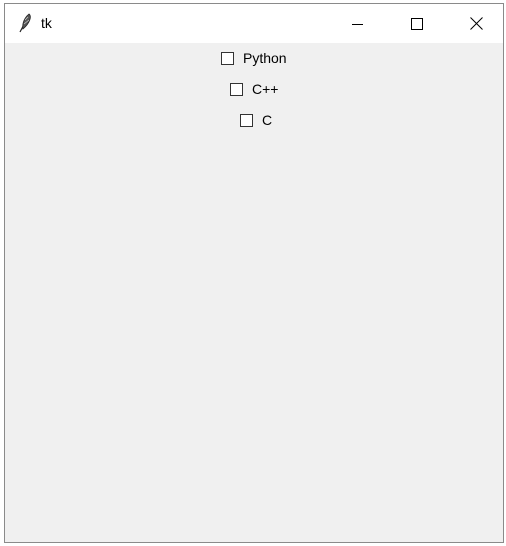 This screenshot has height=546, width=506. Describe the element at coordinates (265, 58) in the screenshot. I see `checkbox-label: Python` at that location.